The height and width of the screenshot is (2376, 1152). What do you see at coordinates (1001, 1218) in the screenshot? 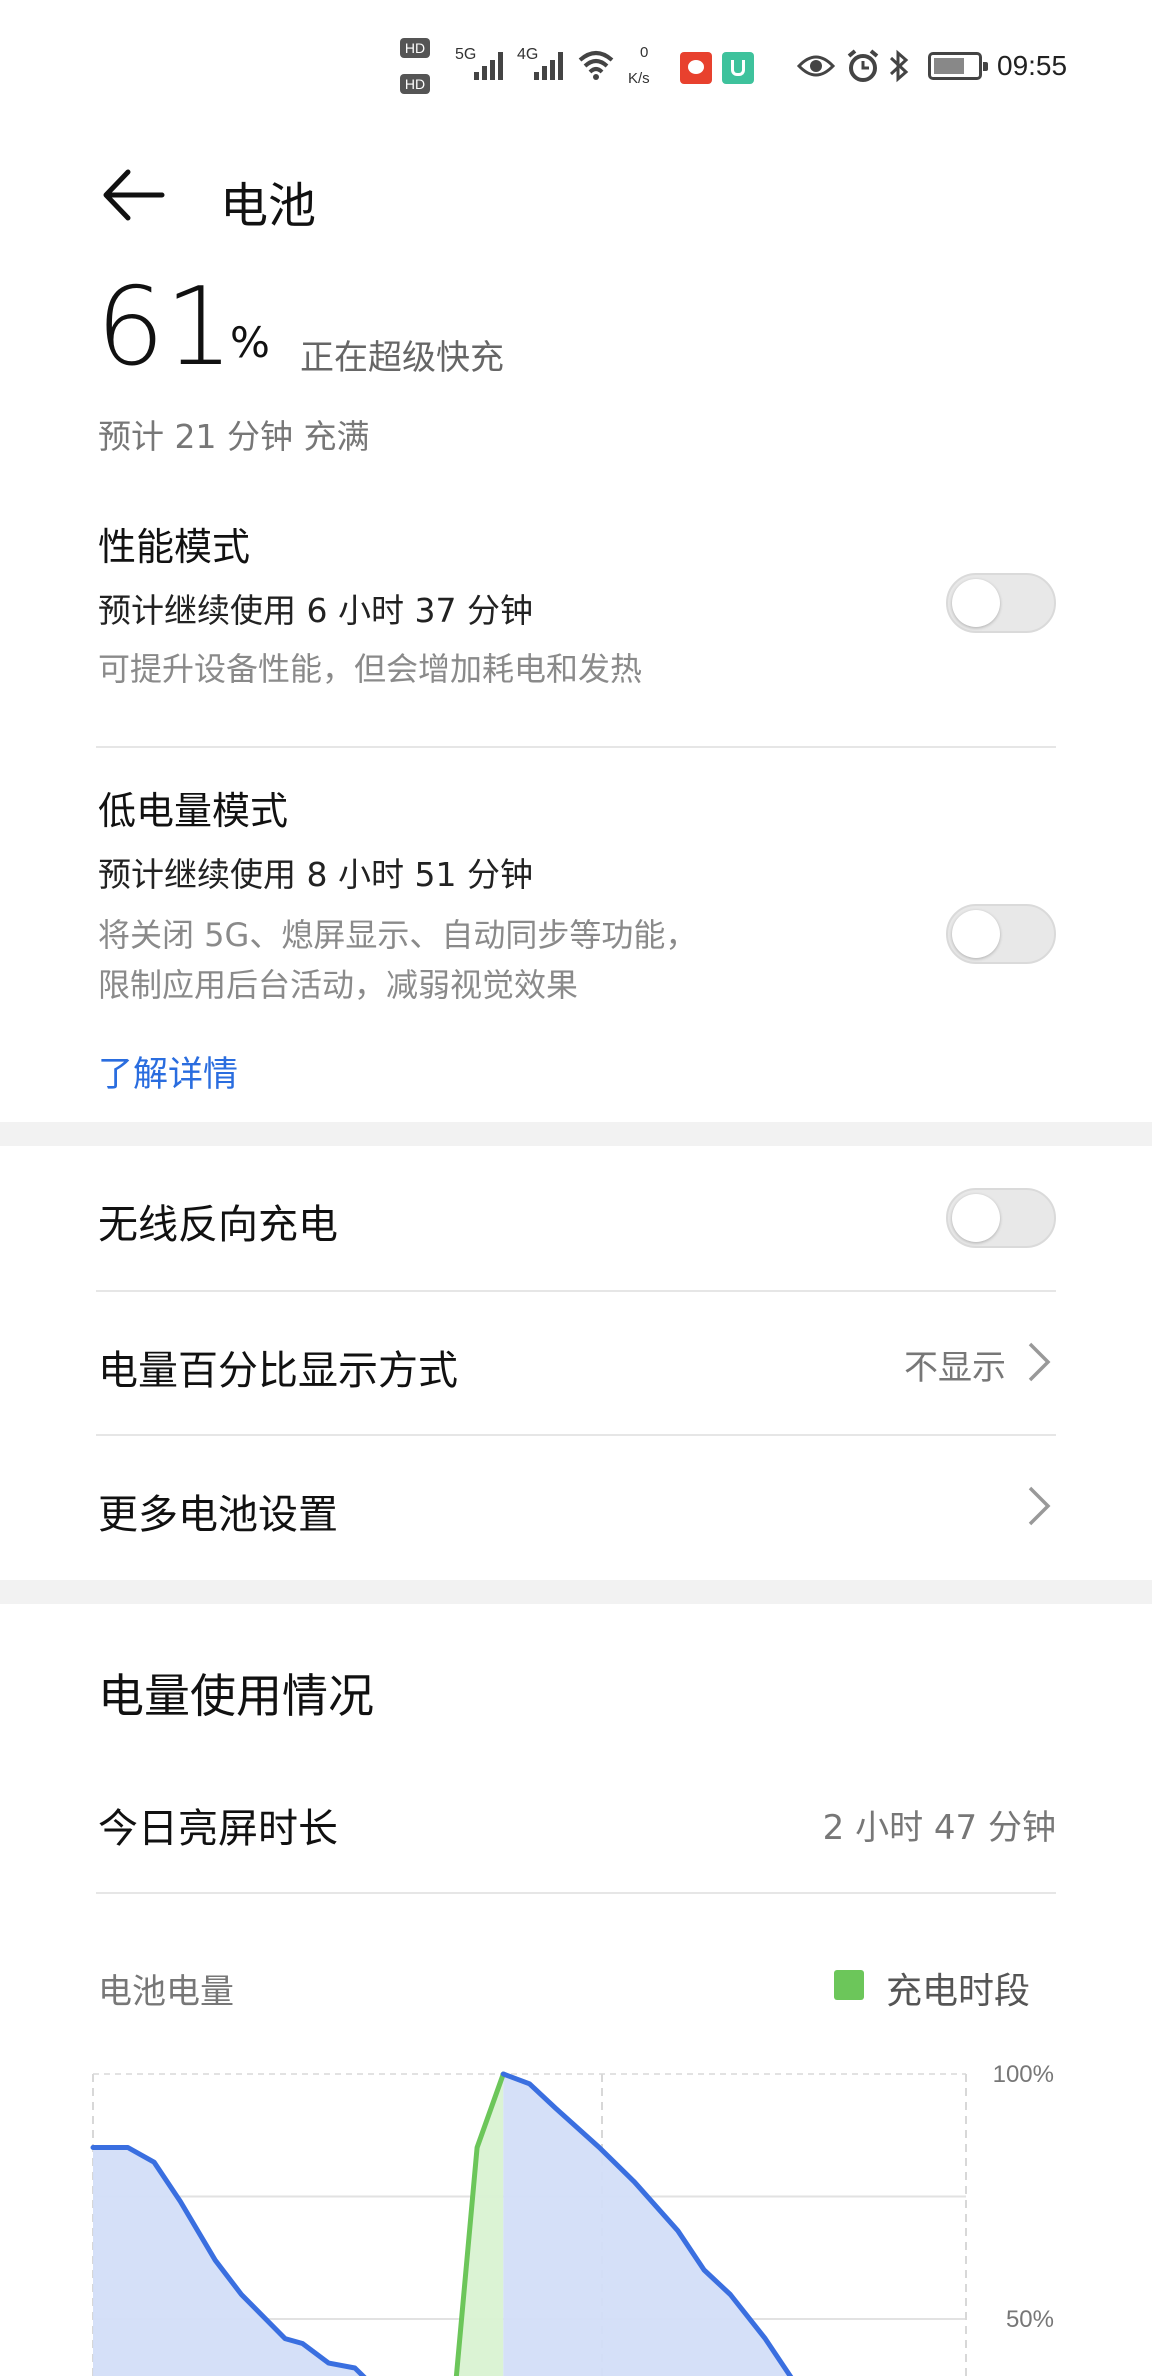
I see `reverse-wireless-charging-toggle` at bounding box center [1001, 1218].